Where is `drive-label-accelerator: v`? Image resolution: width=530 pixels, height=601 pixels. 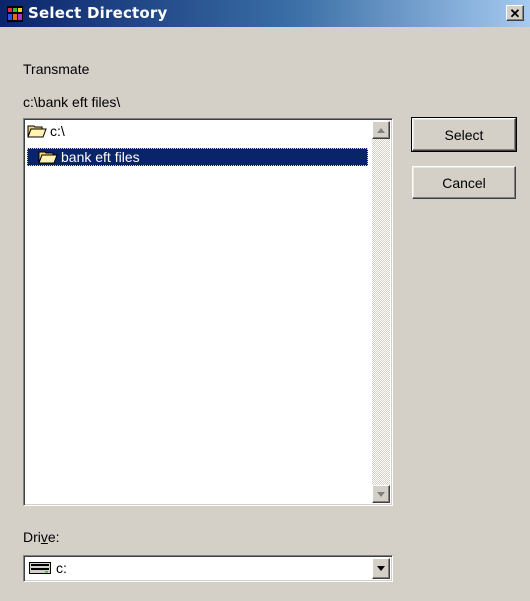 drive-label-accelerator: v is located at coordinates (44, 537).